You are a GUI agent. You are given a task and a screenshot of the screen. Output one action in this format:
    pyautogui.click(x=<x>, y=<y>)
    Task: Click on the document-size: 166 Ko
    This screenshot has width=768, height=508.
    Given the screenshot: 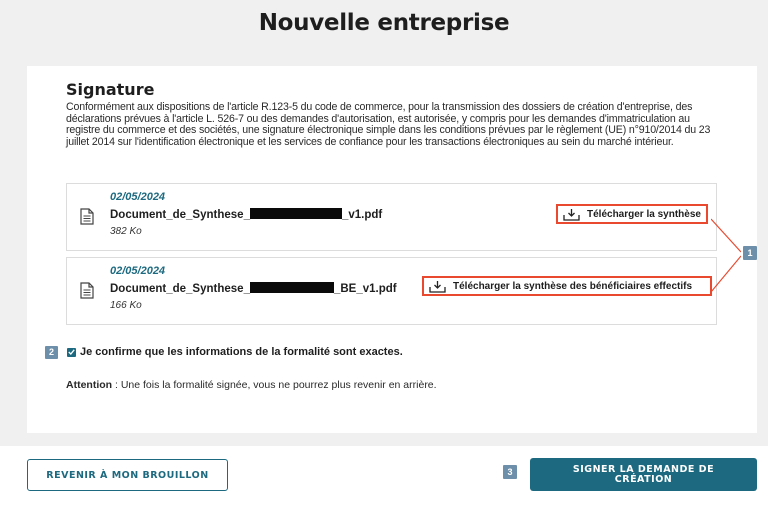 What is the action you would take?
    pyautogui.click(x=126, y=305)
    